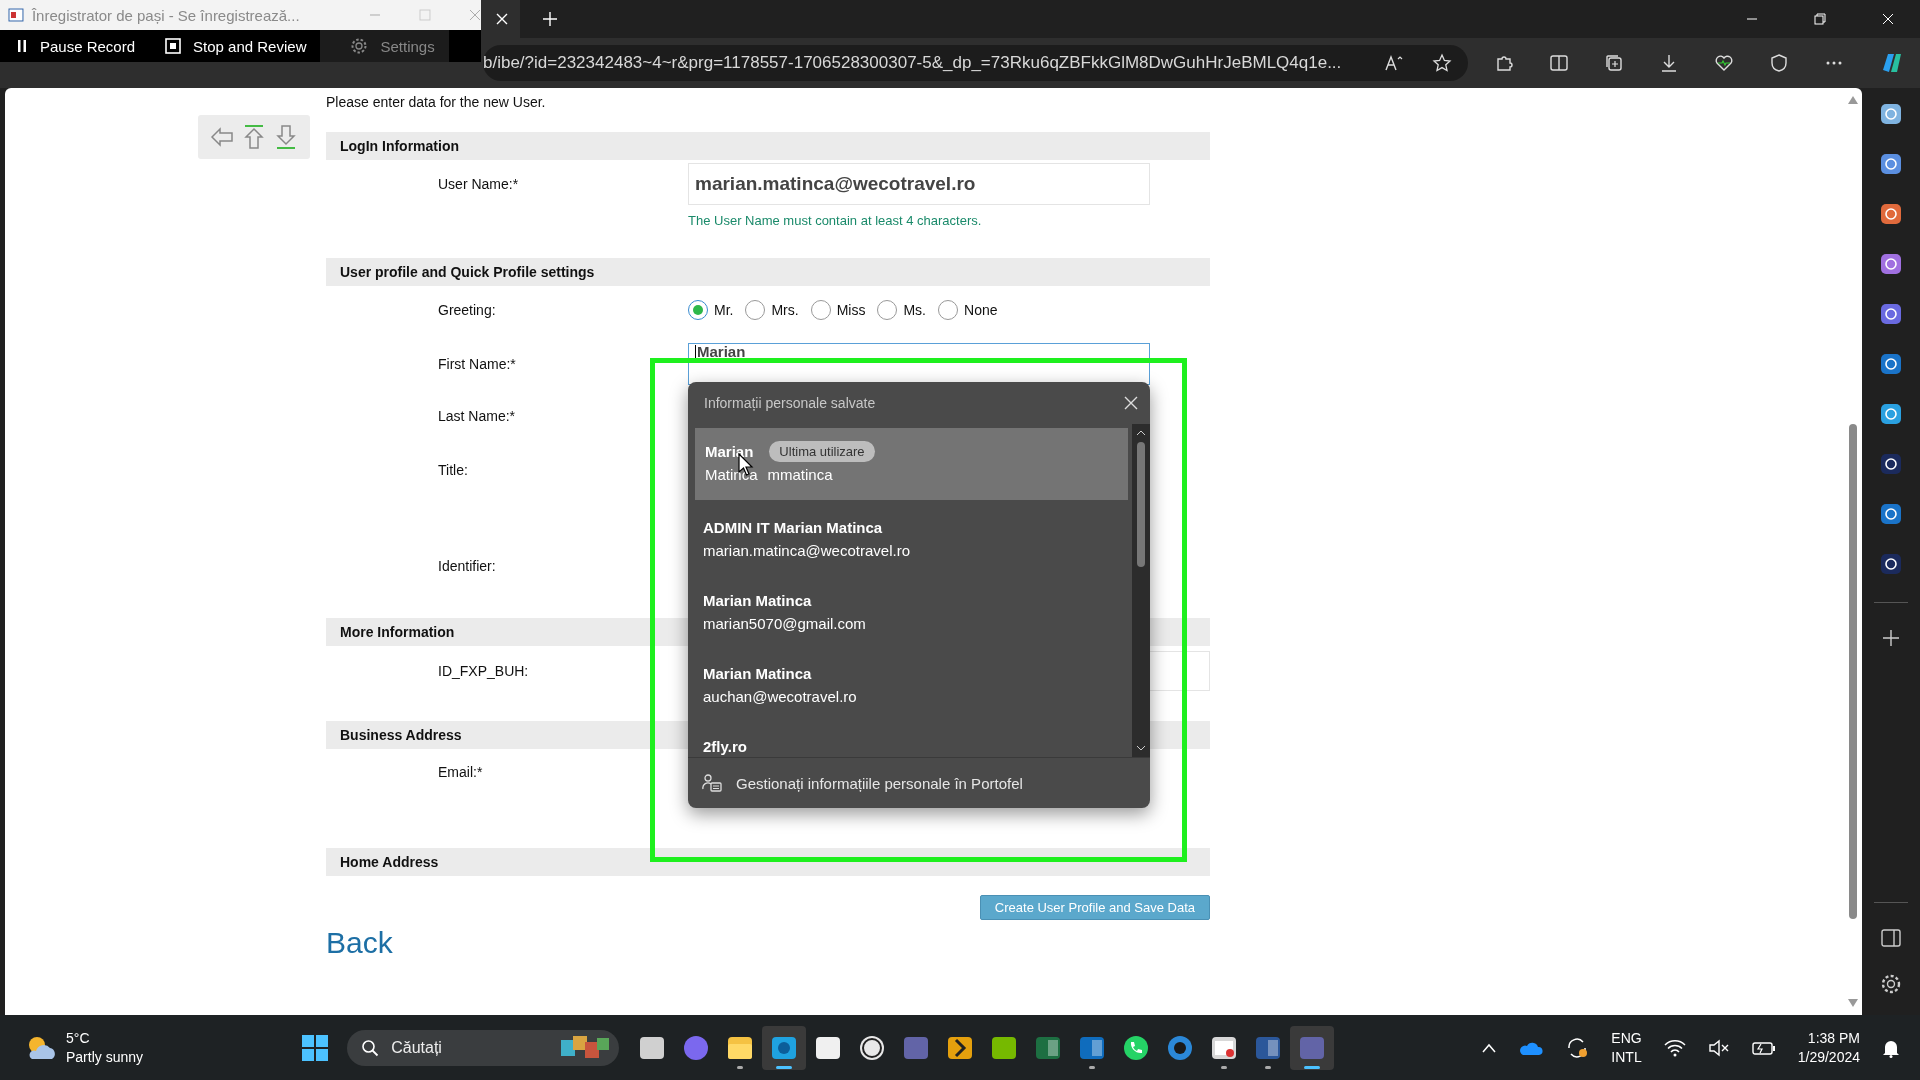 The height and width of the screenshot is (1080, 1920). What do you see at coordinates (484, 671) in the screenshot?
I see `field-label: ID_FXP_BUH:` at bounding box center [484, 671].